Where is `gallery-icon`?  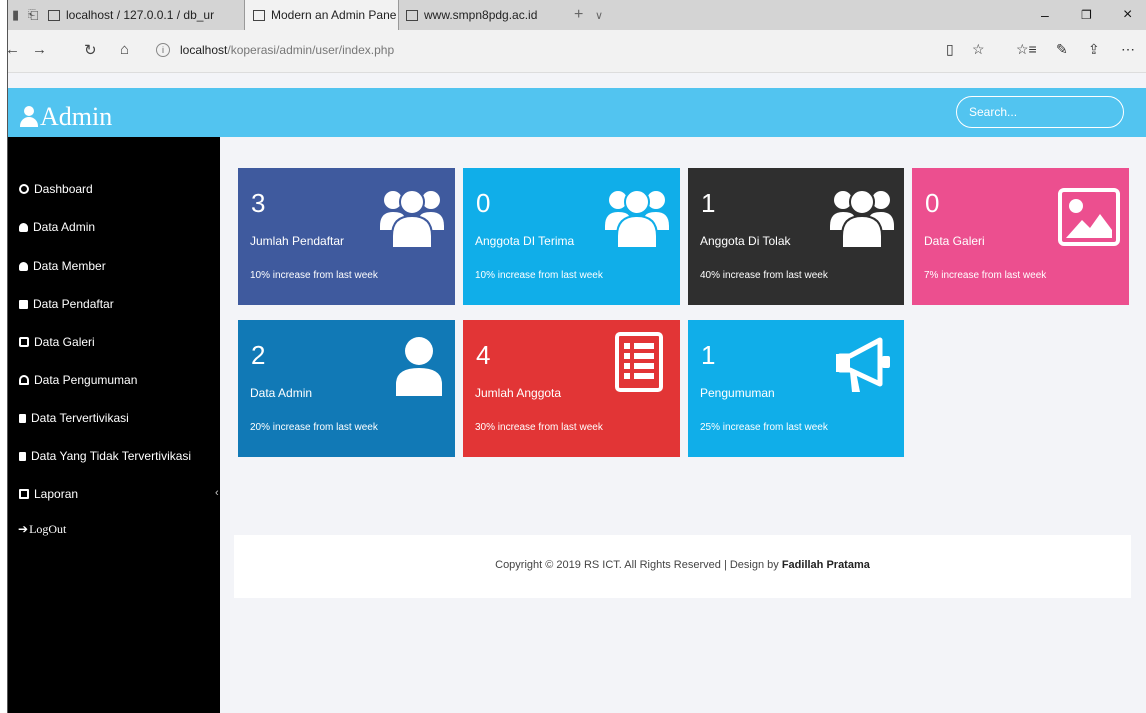
gallery-icon is located at coordinates (24, 342).